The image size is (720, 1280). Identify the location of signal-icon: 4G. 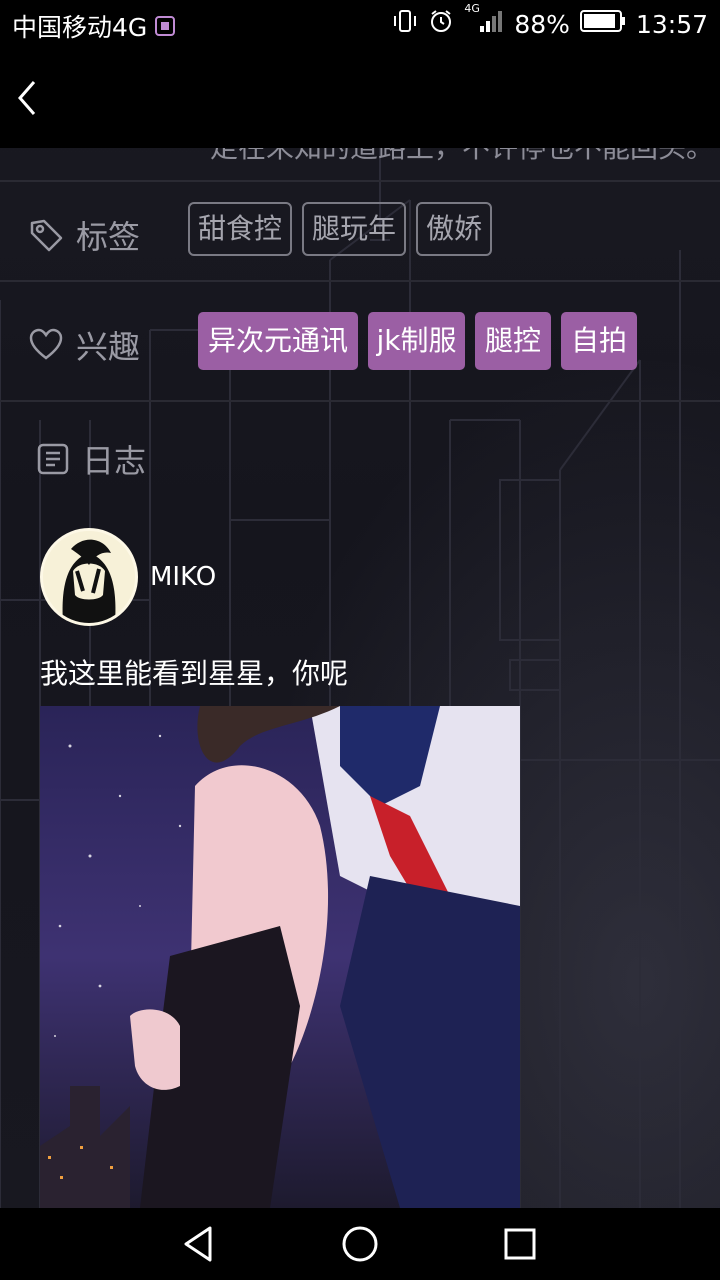
(484, 21).